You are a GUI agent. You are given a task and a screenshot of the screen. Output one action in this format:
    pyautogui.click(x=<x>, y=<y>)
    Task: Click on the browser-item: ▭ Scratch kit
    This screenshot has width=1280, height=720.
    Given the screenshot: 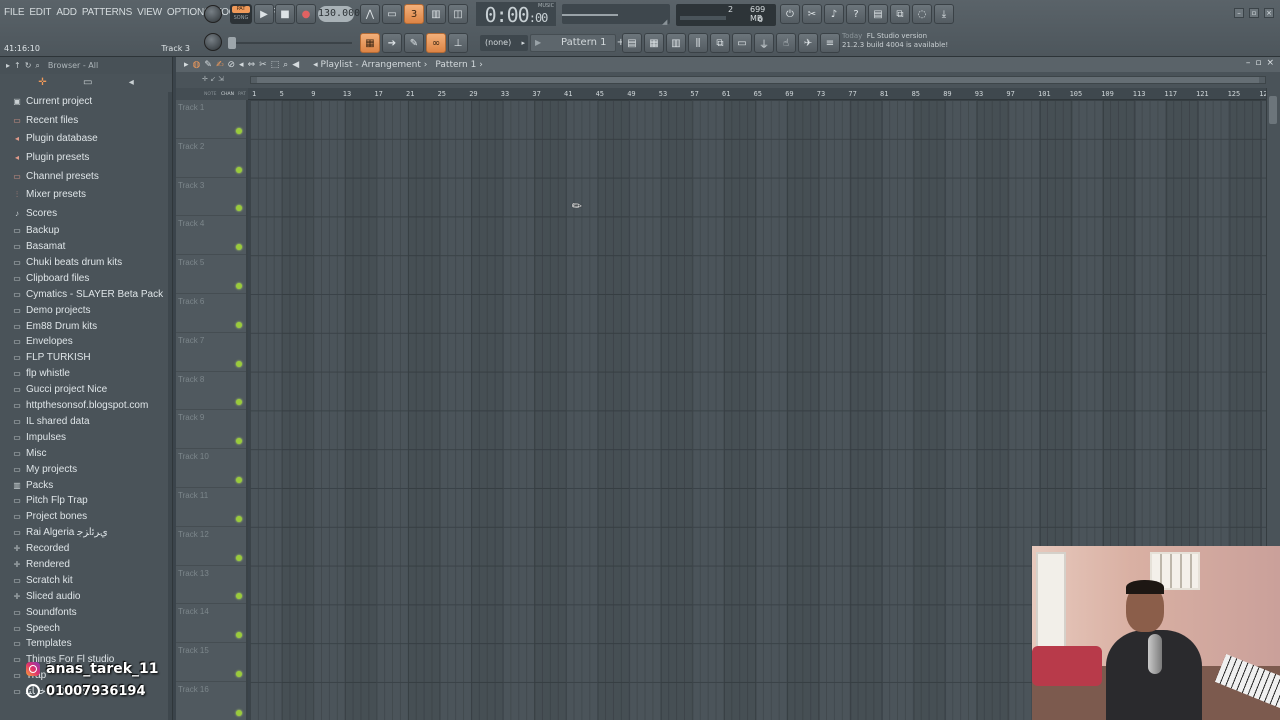 What is the action you would take?
    pyautogui.click(x=86, y=580)
    